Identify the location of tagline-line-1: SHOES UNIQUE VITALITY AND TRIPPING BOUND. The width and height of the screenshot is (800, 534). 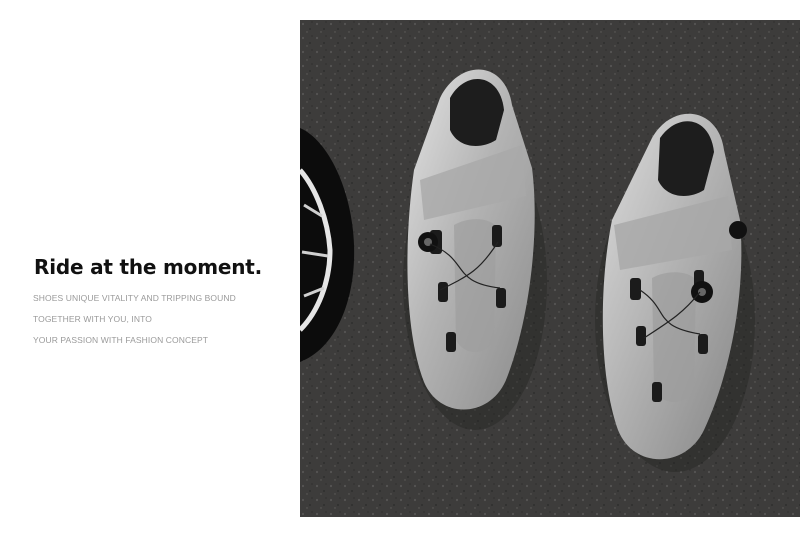
(134, 298).